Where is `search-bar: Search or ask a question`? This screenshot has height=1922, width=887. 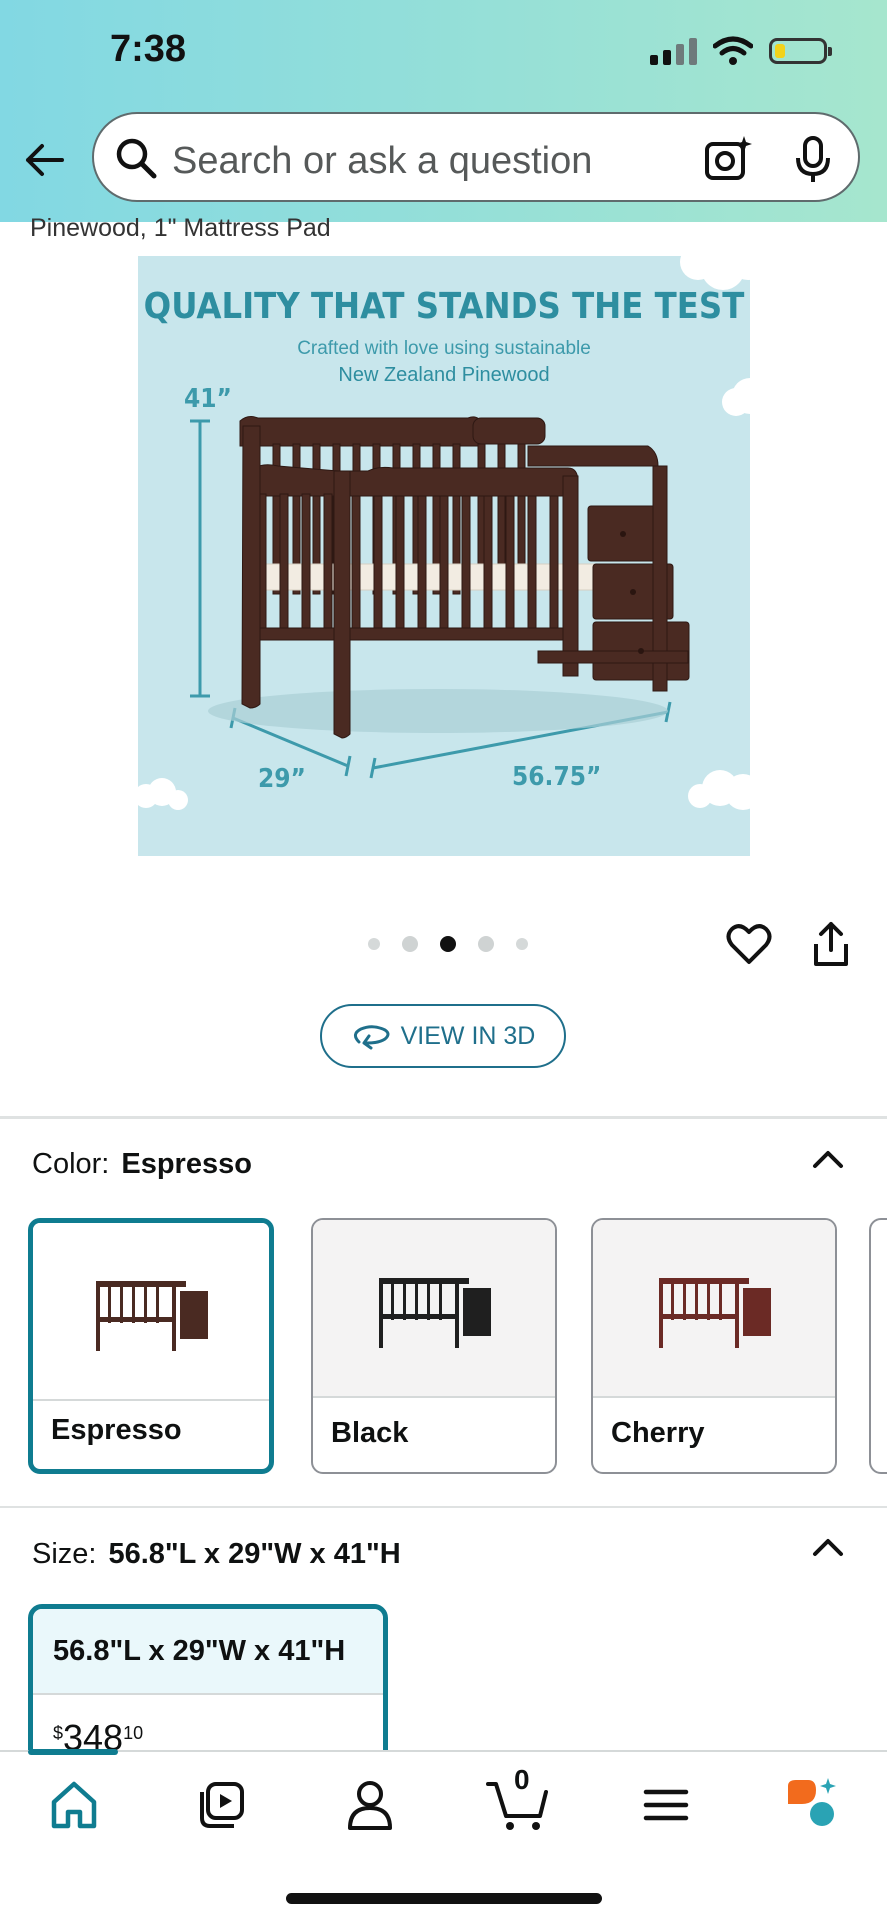
search-bar: Search or ask a question is located at coordinates (476, 157).